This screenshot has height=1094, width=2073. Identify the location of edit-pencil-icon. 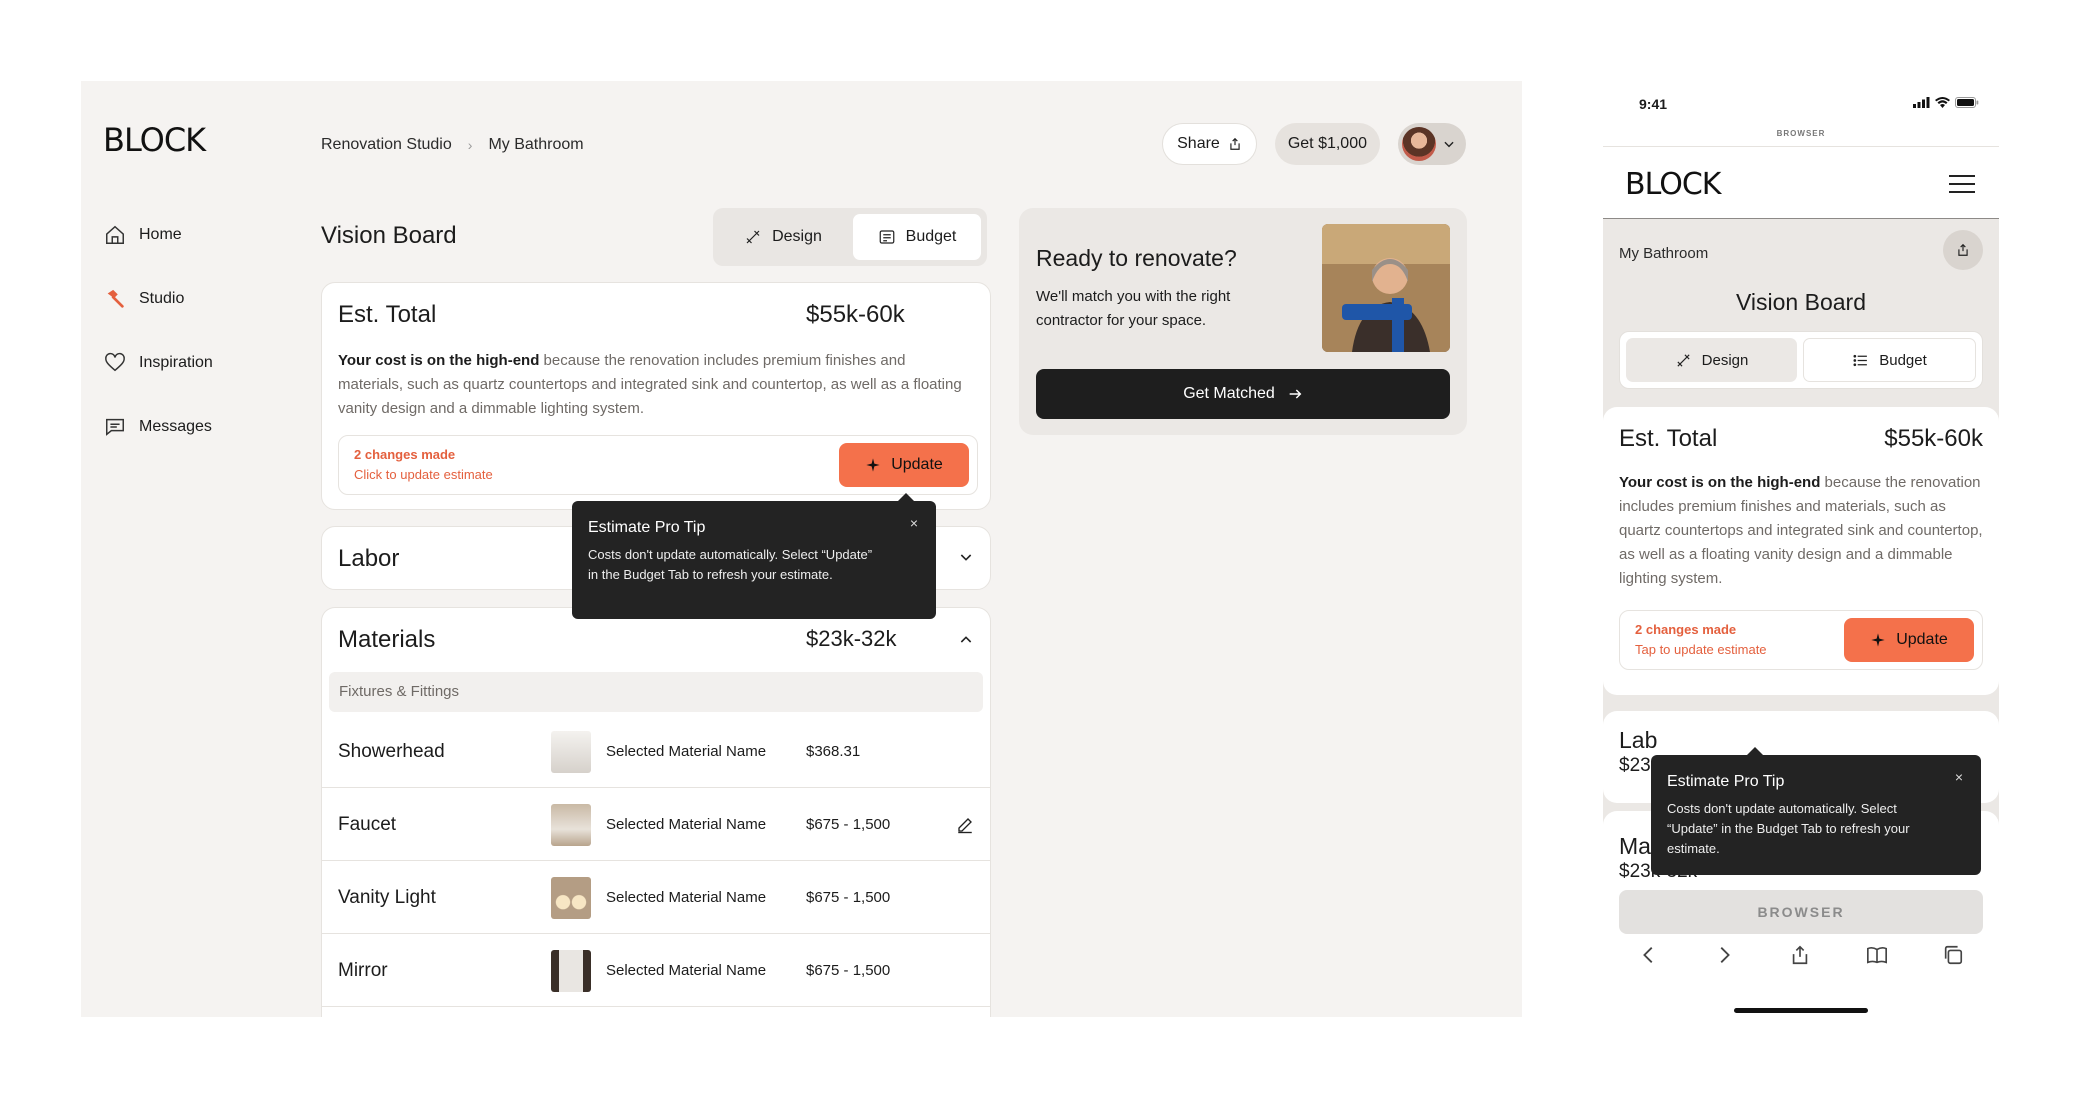
(965, 825).